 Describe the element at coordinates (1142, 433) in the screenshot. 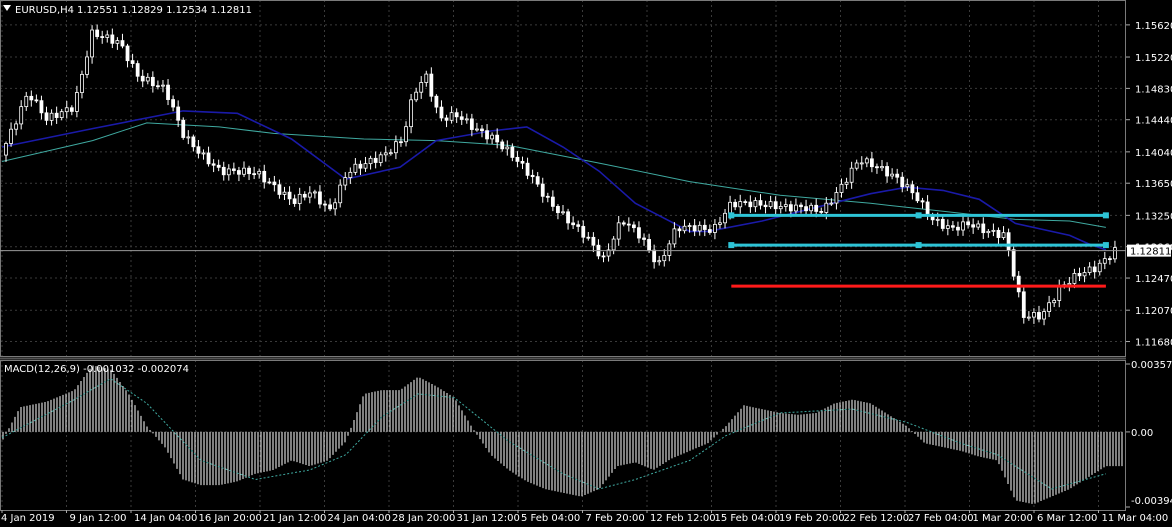

I see `macd-tick-label: 0.00` at that location.